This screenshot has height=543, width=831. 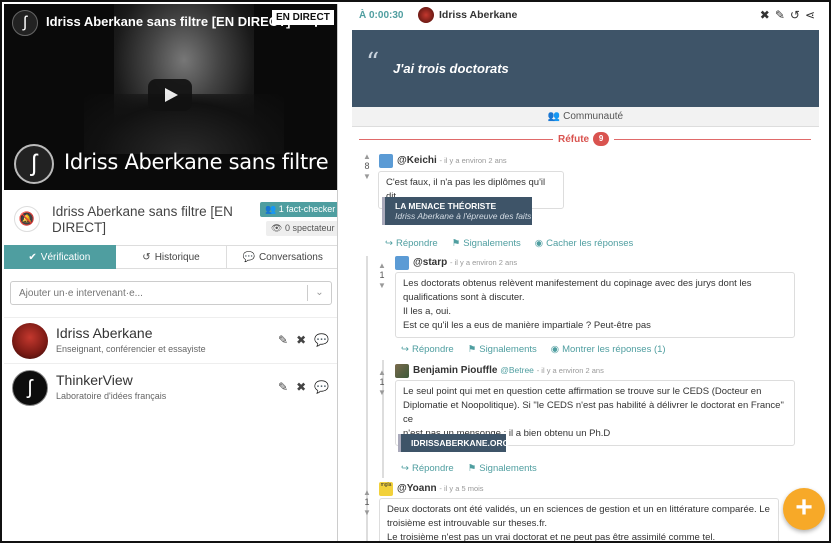 I want to click on community-header: 👥 Communauté, so click(x=585, y=117).